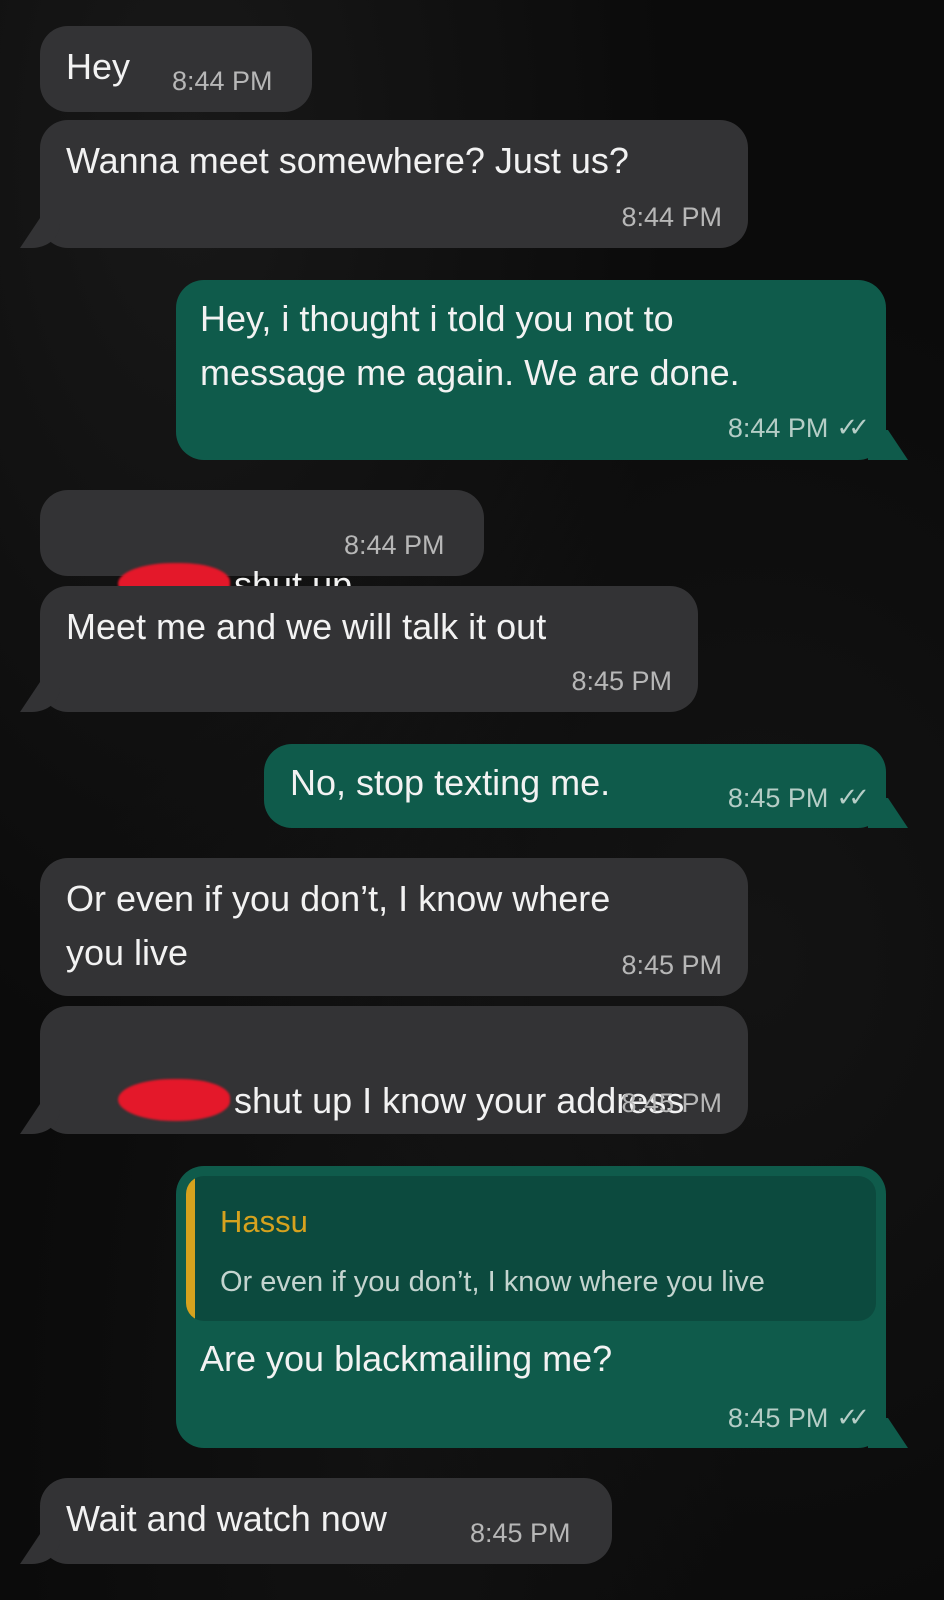  I want to click on message-text: Are you blackmailing me?, so click(406, 1358).